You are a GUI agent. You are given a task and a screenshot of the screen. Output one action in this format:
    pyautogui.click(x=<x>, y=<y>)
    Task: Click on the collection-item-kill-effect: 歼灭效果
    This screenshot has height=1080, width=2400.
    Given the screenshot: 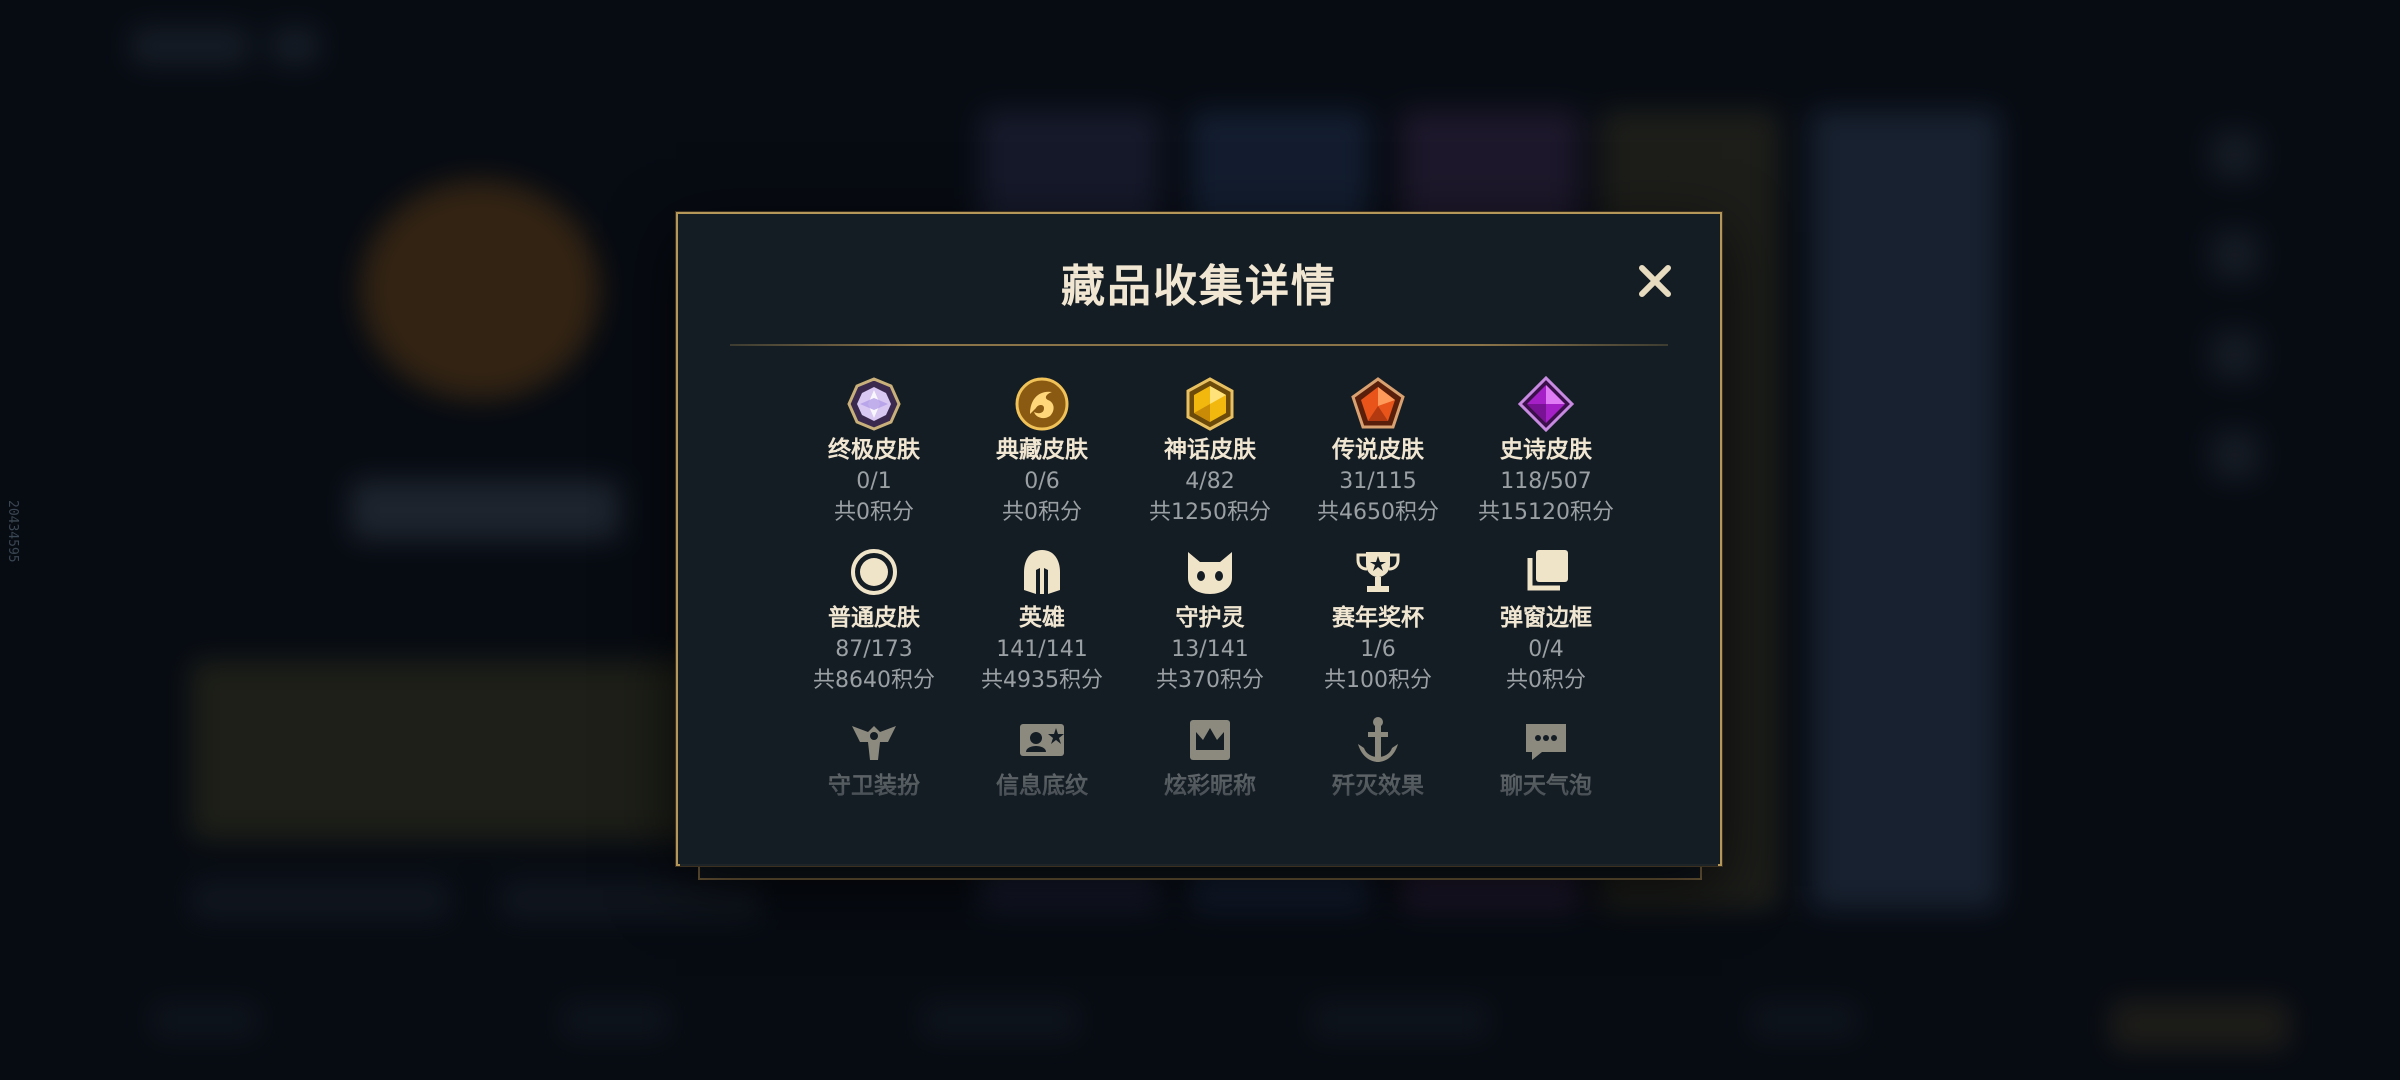 What is the action you would take?
    pyautogui.click(x=1378, y=757)
    